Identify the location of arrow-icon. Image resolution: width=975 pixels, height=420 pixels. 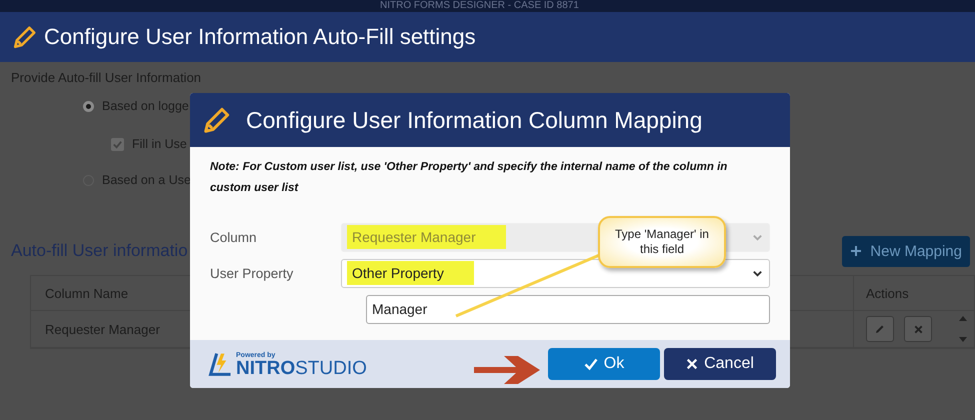
(507, 370).